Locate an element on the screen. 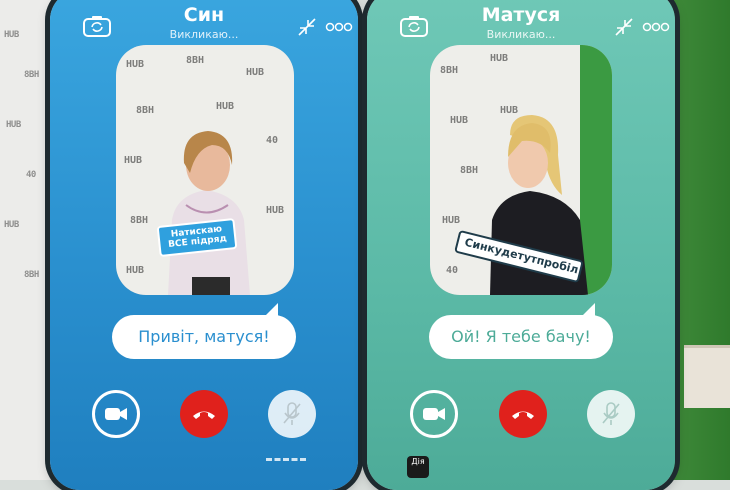  green-wall is located at coordinates (700, 240).